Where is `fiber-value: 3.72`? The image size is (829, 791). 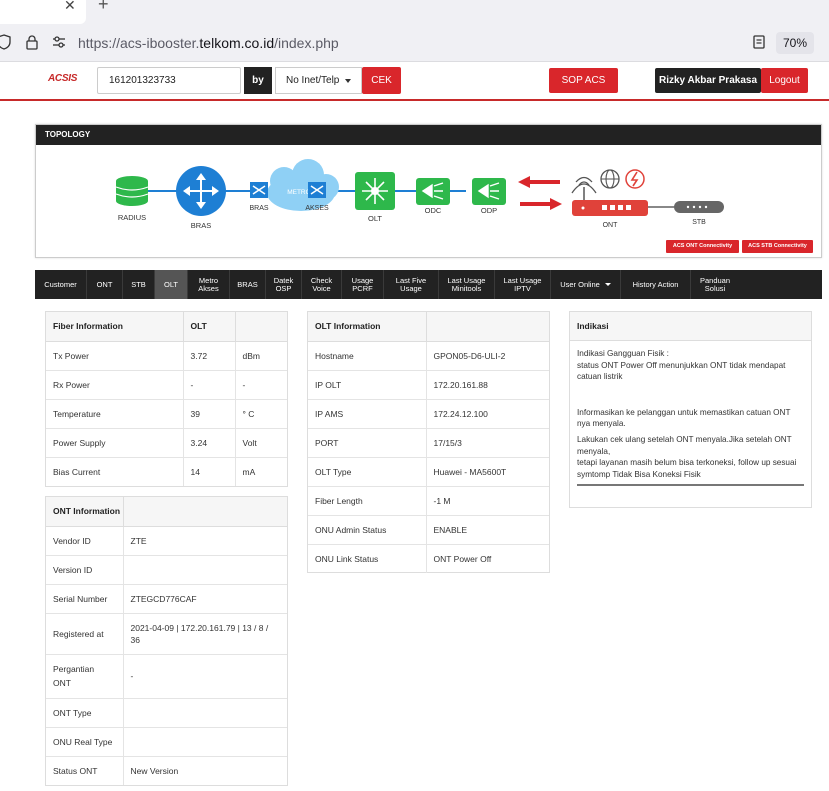
fiber-value: 3.72 is located at coordinates (209, 356).